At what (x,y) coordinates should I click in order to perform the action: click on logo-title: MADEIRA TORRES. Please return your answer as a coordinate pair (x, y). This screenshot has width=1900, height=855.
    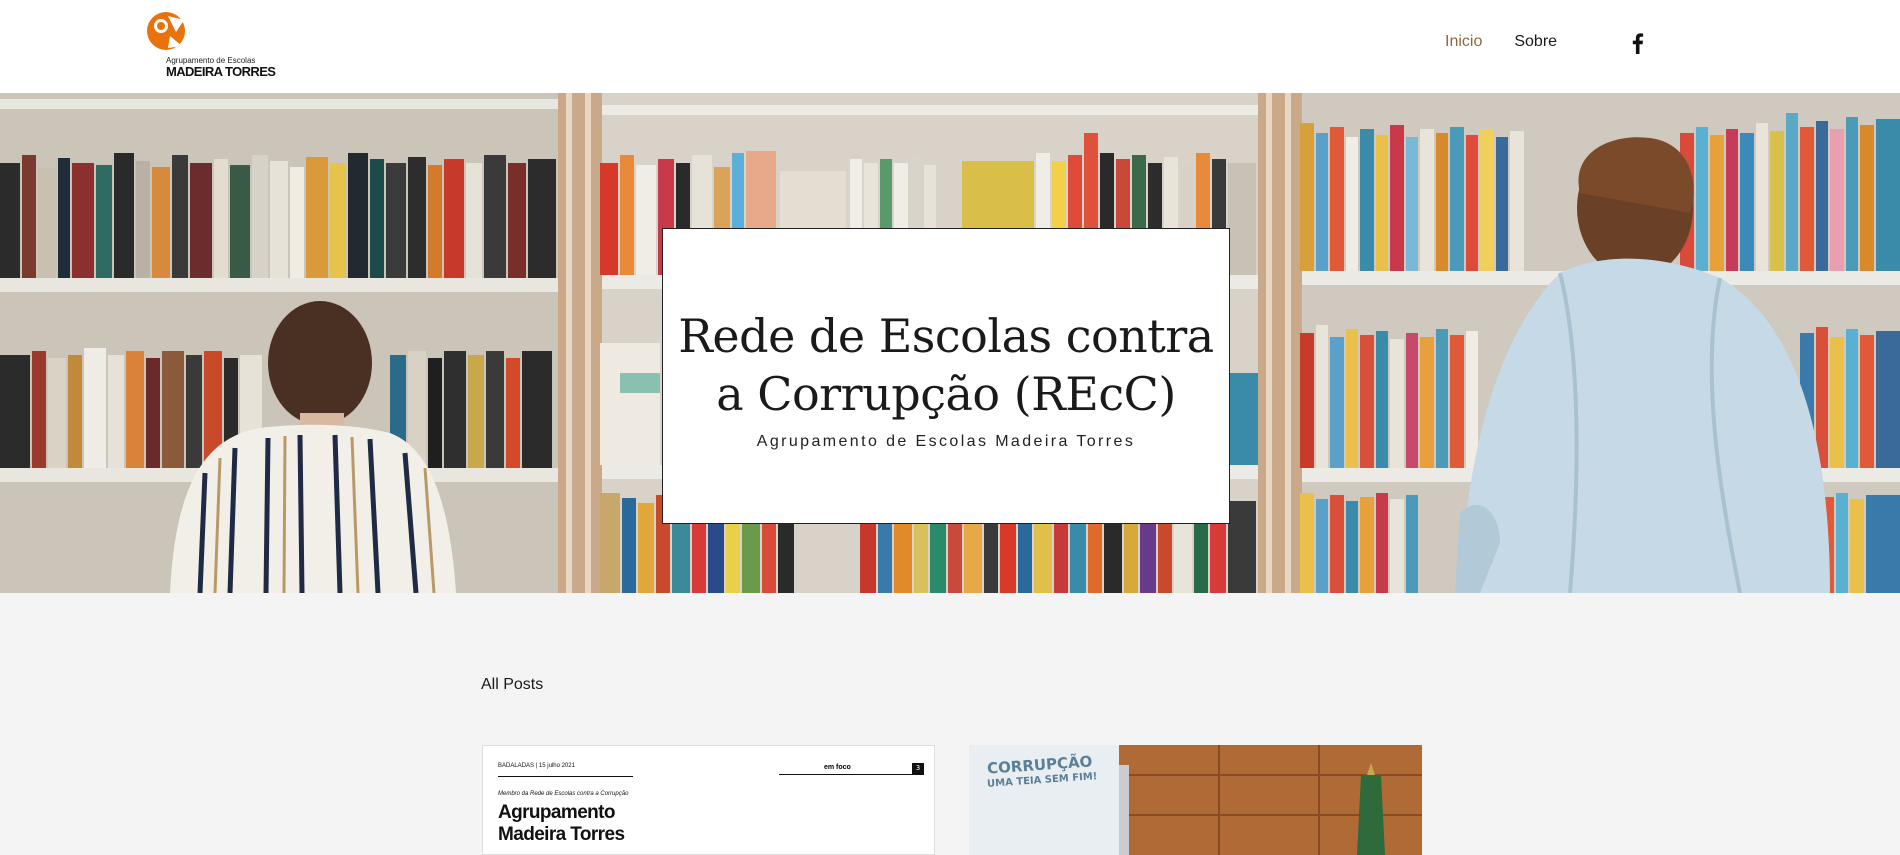
    Looking at the image, I should click on (221, 71).